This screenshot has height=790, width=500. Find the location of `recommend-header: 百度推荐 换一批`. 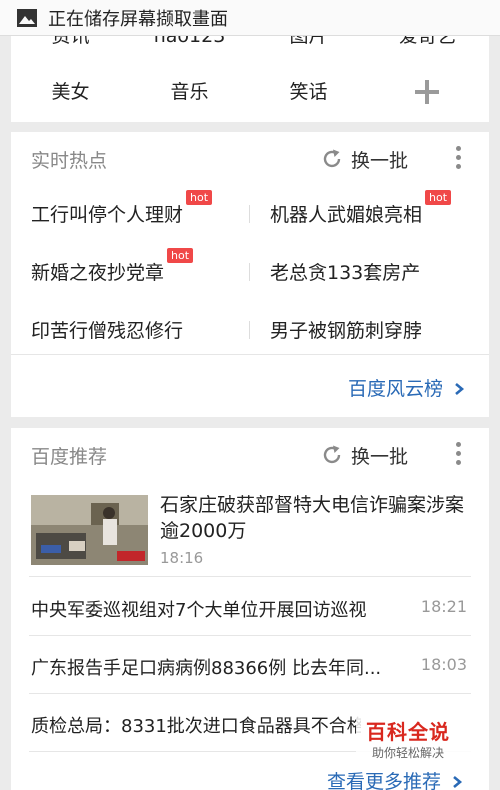

recommend-header: 百度推荐 换一批 is located at coordinates (250, 455).